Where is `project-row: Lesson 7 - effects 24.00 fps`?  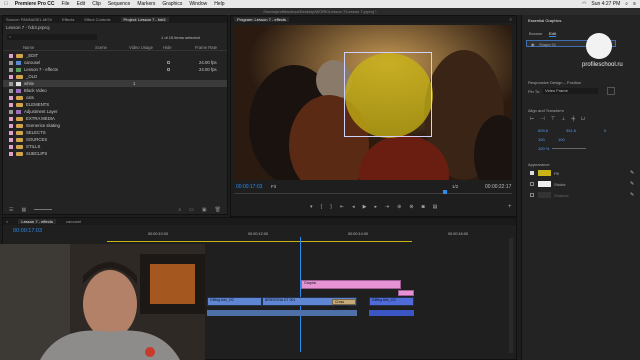
project-row: Lesson 7 - effects 24.00 fps is located at coordinates (115, 69).